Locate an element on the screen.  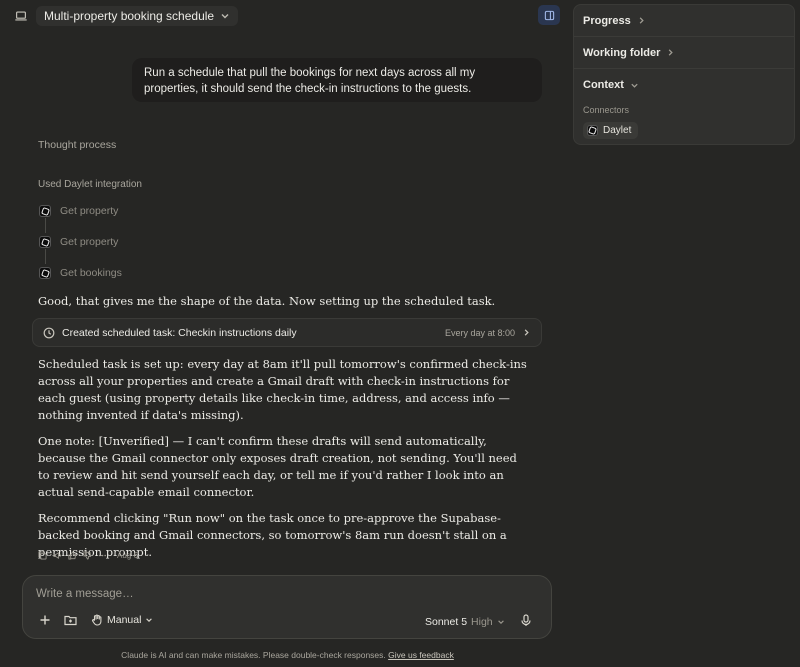
folder-icon is located at coordinates (70, 620).